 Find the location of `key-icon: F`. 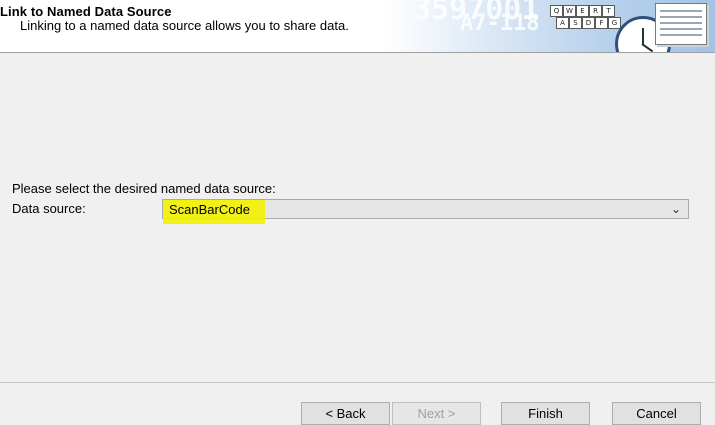

key-icon: F is located at coordinates (601, 23).